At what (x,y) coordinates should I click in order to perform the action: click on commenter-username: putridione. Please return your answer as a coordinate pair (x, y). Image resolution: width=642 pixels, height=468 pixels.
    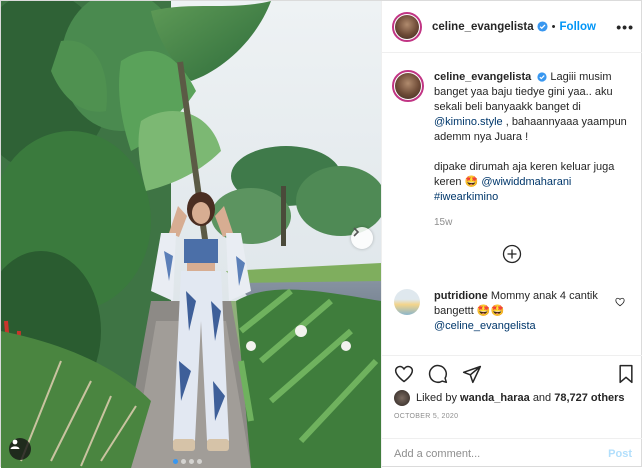
    Looking at the image, I should click on (461, 296).